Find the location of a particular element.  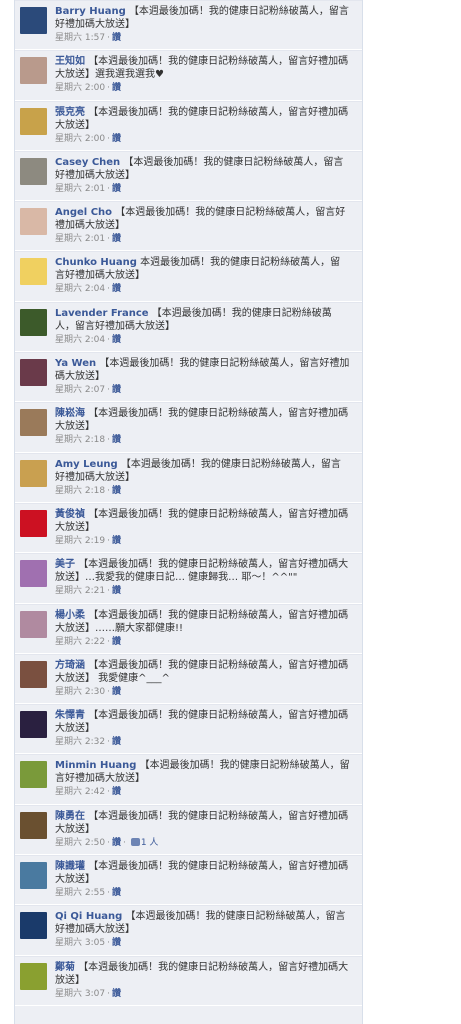

comment-author-link: 美子 is located at coordinates (65, 564).